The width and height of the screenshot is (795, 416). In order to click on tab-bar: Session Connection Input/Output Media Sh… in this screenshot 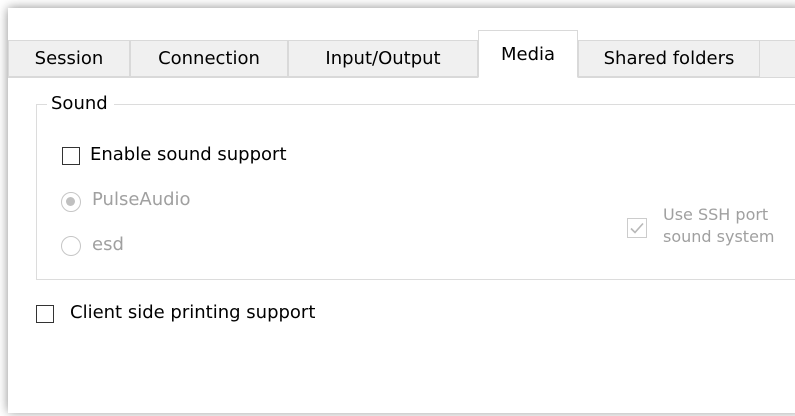, I will do `click(401, 54)`.